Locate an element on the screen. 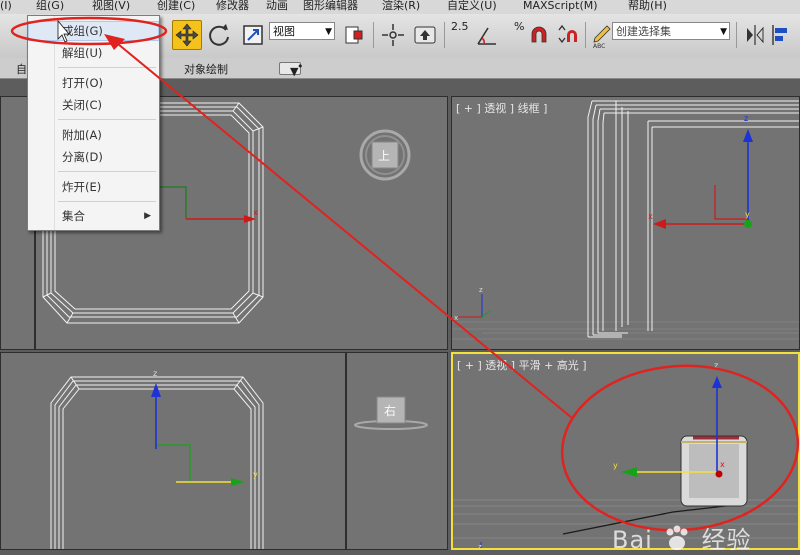 Image resolution: width=800 pixels, height=555 pixels. paw-icon is located at coordinates (677, 537).